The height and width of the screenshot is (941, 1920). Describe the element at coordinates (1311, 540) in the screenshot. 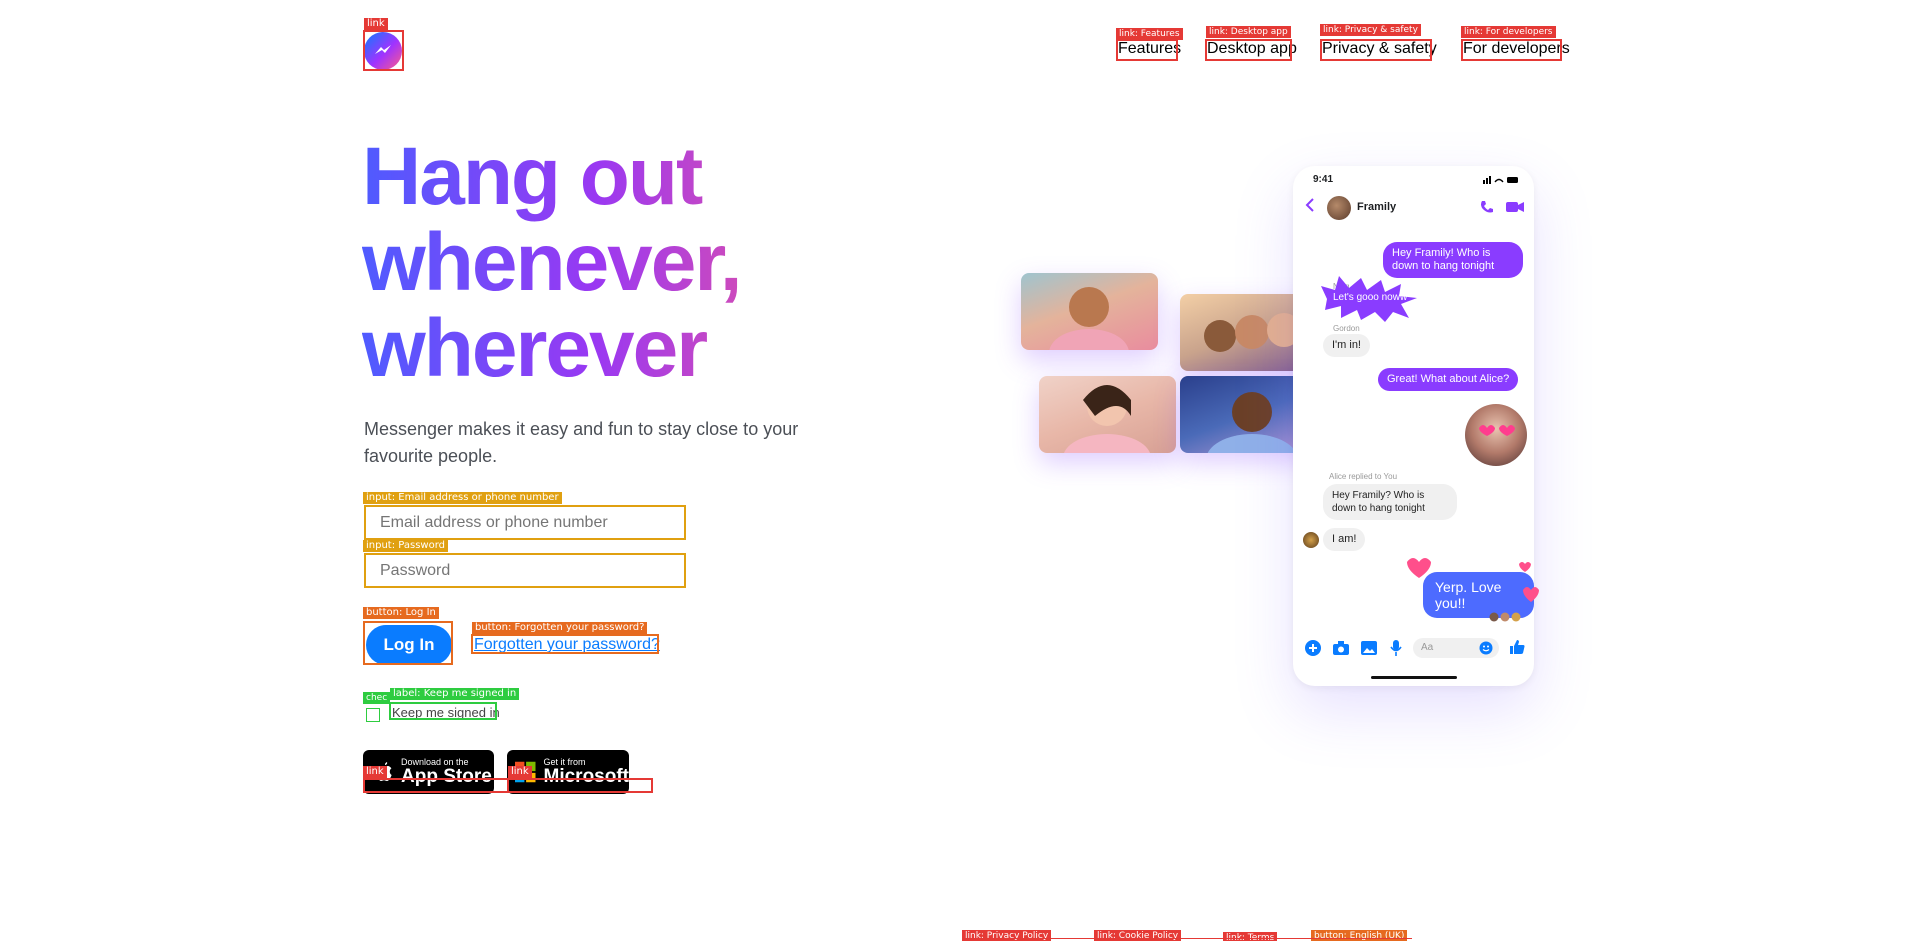

I see `alice-avatar` at that location.